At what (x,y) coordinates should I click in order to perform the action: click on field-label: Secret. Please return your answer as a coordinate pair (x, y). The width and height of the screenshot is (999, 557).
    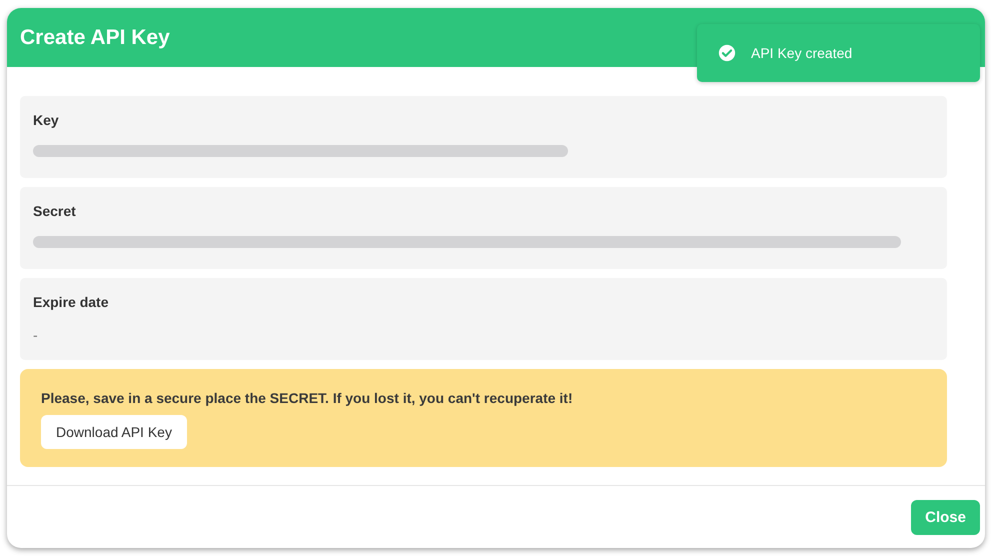
    Looking at the image, I should click on (55, 211).